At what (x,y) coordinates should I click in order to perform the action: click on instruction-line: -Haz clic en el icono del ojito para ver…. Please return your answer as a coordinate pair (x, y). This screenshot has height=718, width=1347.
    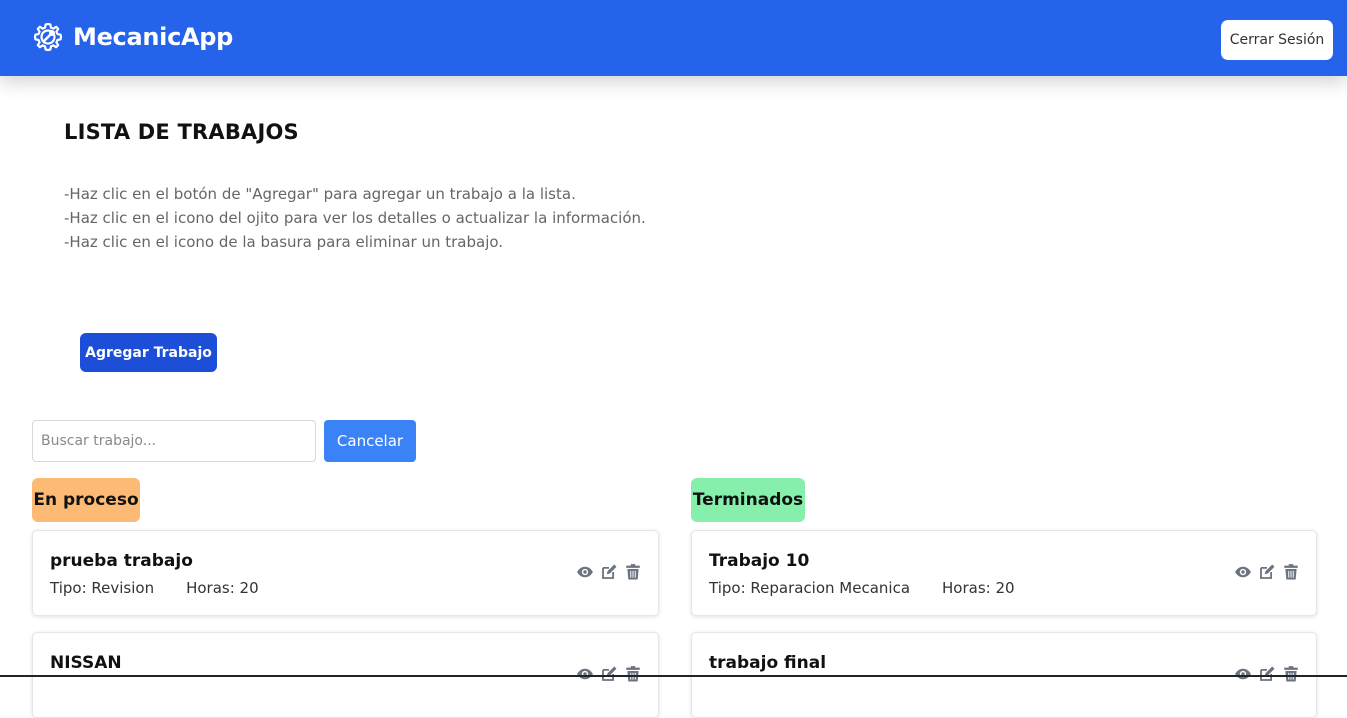
    Looking at the image, I should click on (355, 218).